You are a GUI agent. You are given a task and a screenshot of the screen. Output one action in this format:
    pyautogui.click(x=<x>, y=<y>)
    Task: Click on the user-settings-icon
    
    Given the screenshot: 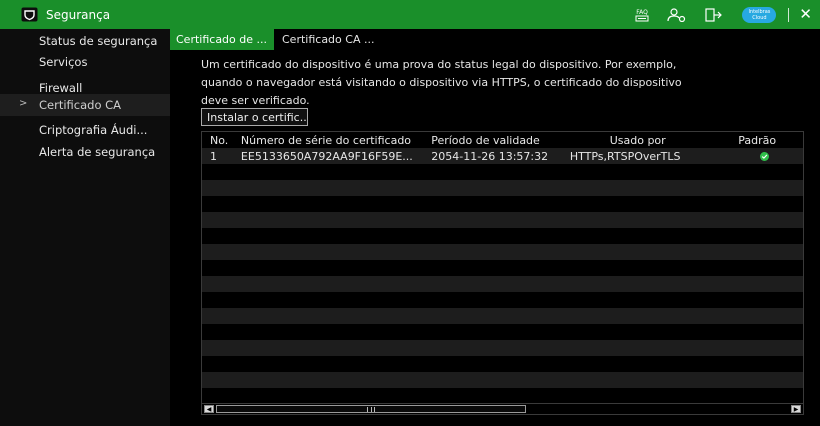 What is the action you would take?
    pyautogui.click(x=677, y=14)
    